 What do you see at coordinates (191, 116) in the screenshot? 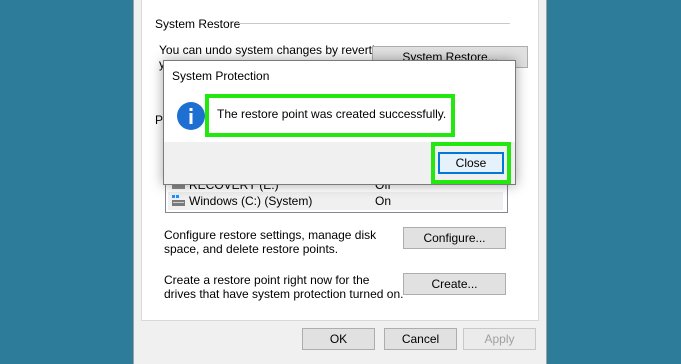
I see `info-icon` at bounding box center [191, 116].